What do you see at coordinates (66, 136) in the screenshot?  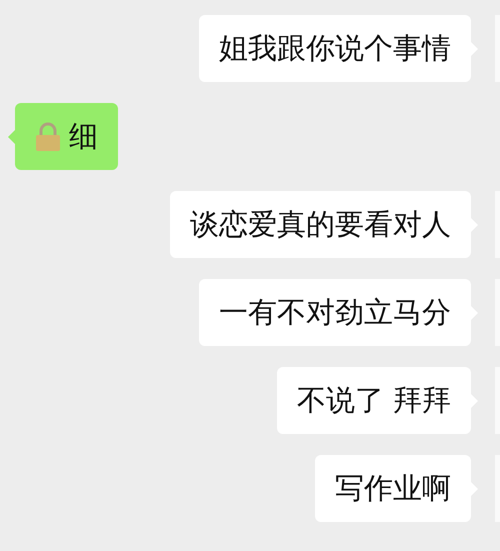 I see `message-bubble: 细` at bounding box center [66, 136].